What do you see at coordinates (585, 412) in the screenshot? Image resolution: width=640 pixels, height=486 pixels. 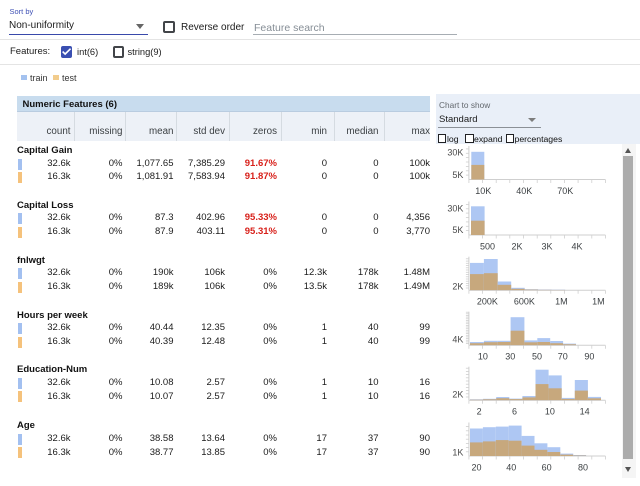 I see `svg-text: 14` at bounding box center [585, 412].